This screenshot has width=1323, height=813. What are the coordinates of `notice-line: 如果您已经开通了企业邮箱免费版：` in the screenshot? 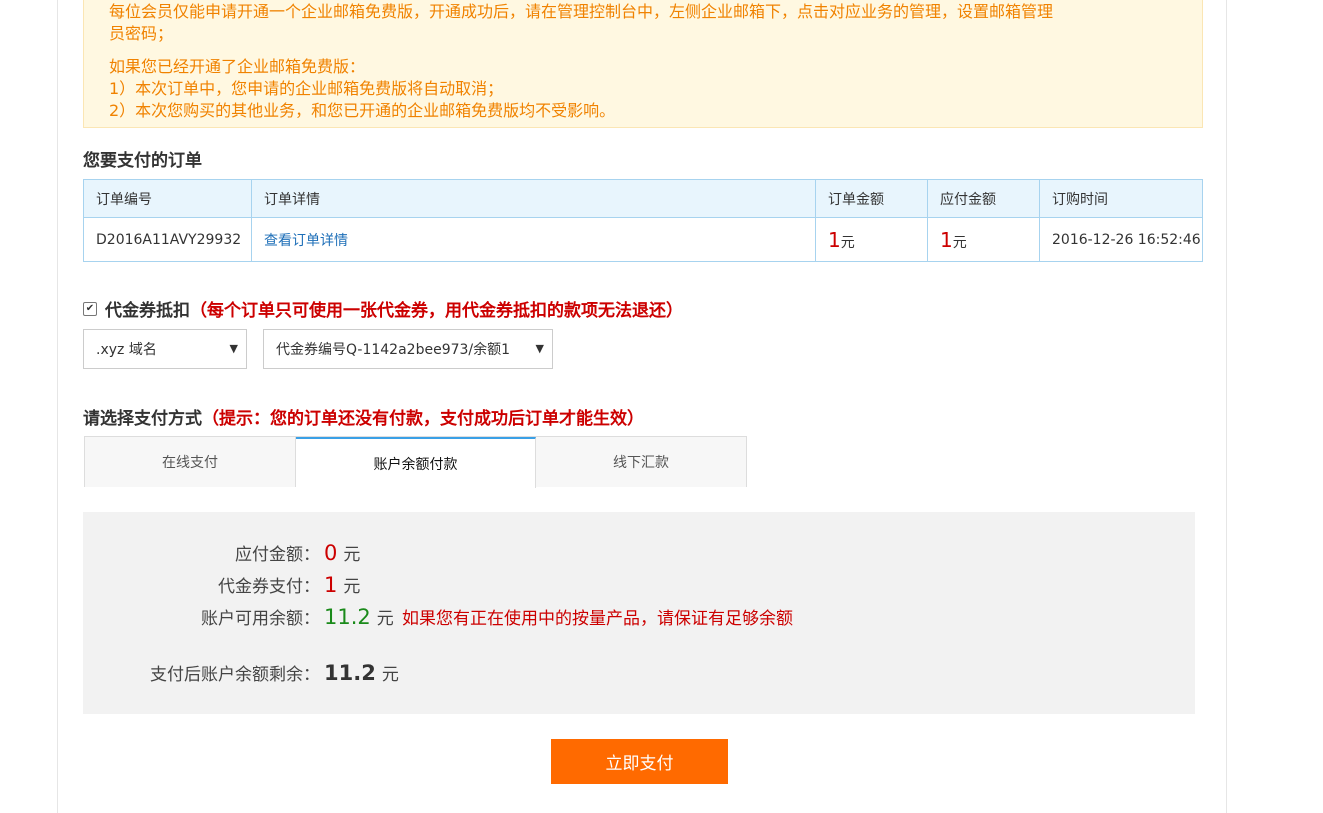 It's located at (237, 66).